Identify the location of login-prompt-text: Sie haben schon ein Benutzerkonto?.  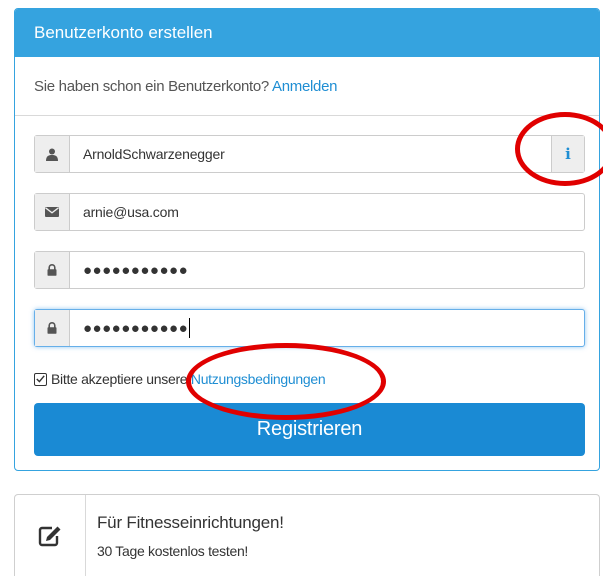
(151, 86).